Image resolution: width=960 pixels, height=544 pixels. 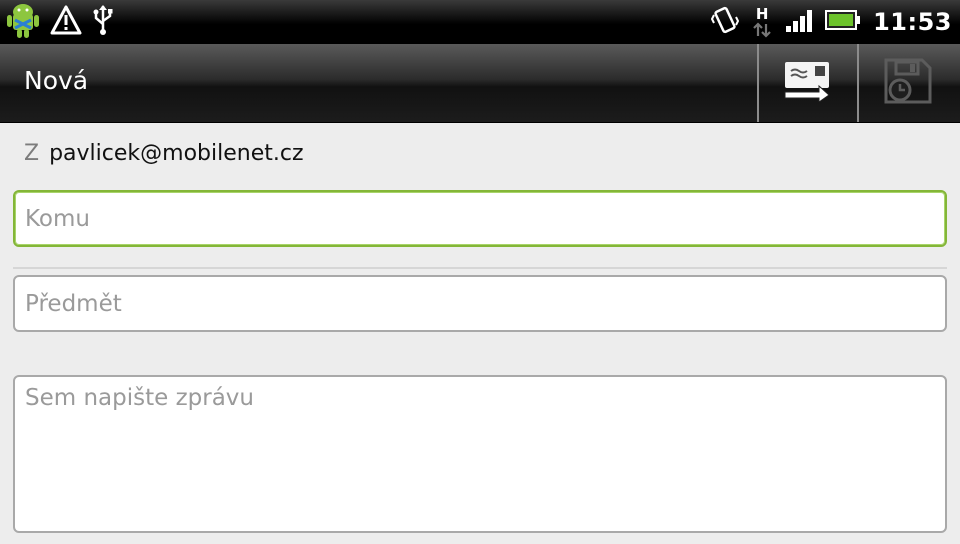 I want to click on status-bar-system: H 11:53, so click(x=831, y=22).